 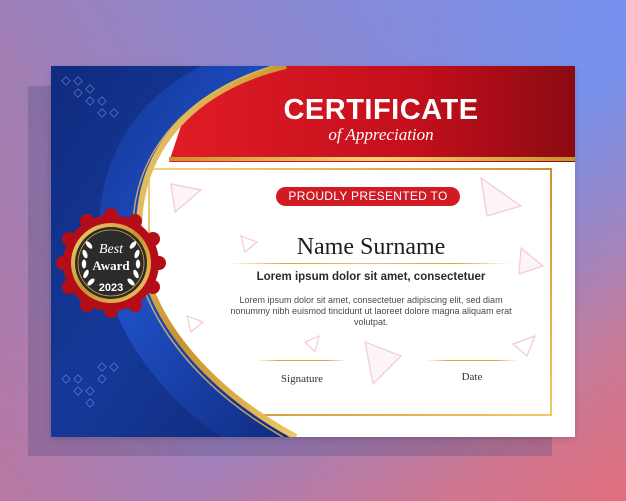 I want to click on date-line, so click(x=472, y=360).